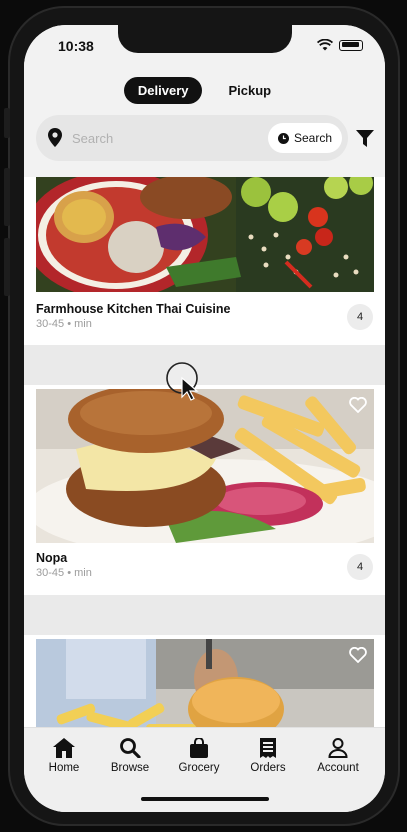 The height and width of the screenshot is (832, 407). I want to click on search-bar: Search, so click(192, 138).